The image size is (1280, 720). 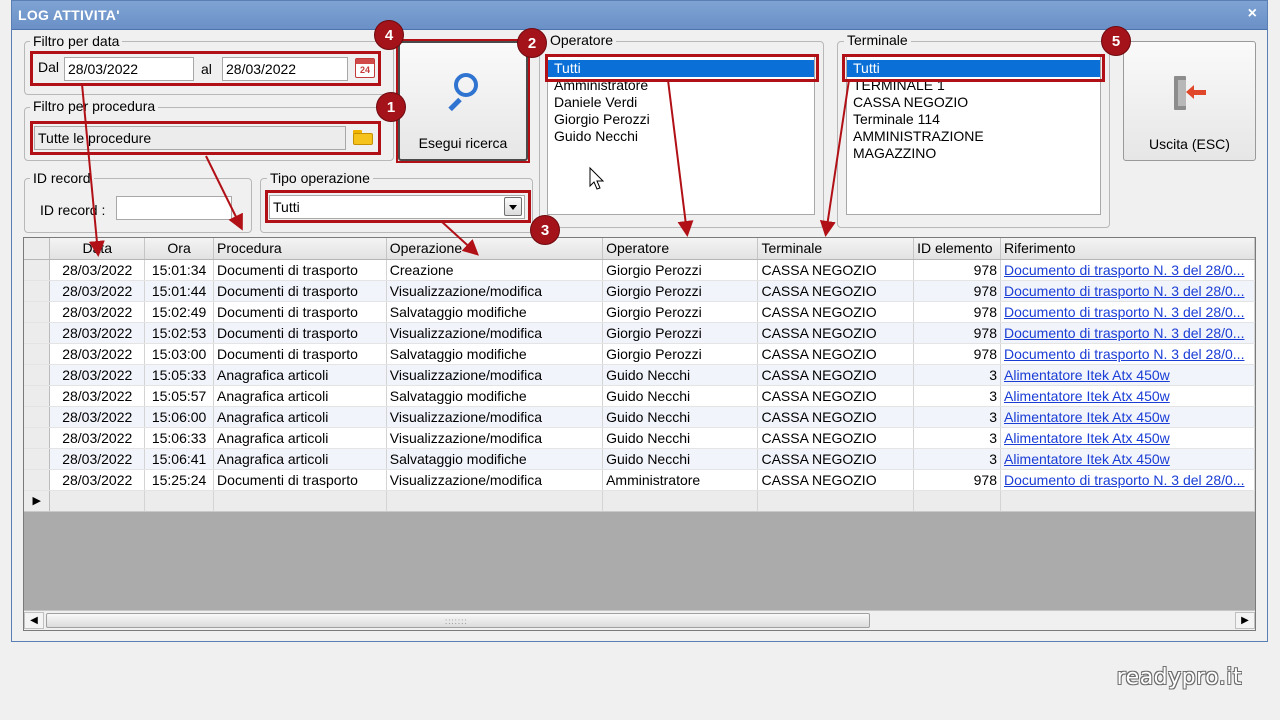 What do you see at coordinates (300, 459) in the screenshot?
I see `cell-procedura: Anagrafica articoli` at bounding box center [300, 459].